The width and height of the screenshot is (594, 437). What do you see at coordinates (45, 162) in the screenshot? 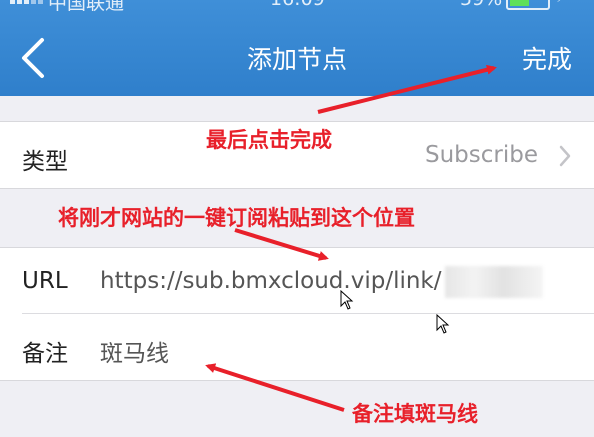
I see `type-label: 类型` at bounding box center [45, 162].